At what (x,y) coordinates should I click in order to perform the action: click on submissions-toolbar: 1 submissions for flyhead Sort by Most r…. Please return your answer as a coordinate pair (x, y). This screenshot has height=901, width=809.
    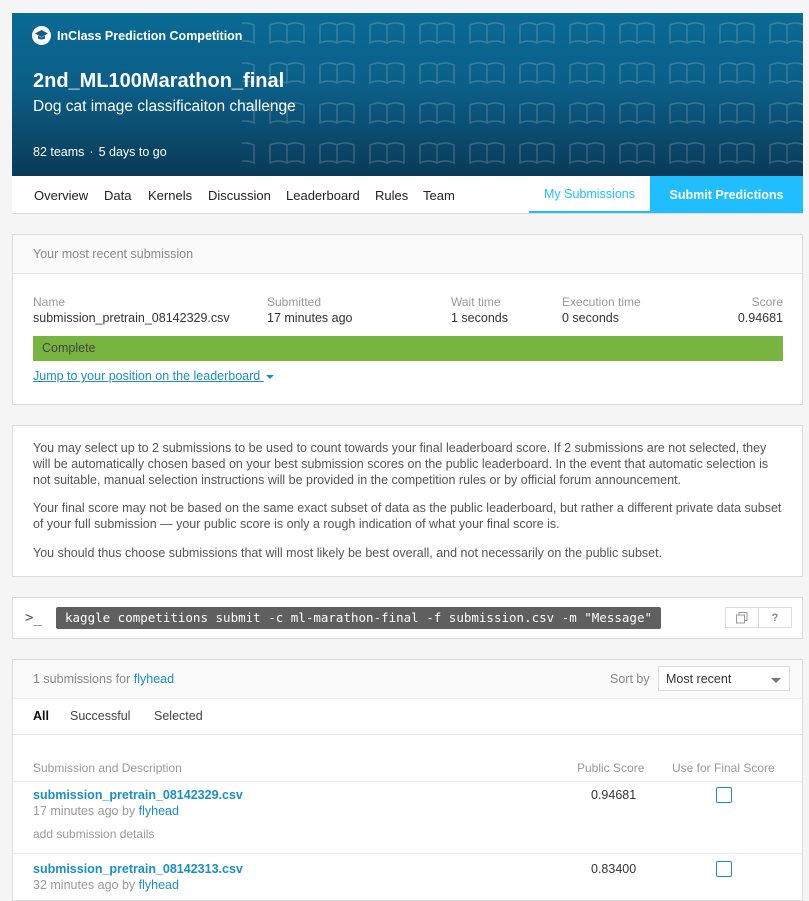
    Looking at the image, I should click on (407, 679).